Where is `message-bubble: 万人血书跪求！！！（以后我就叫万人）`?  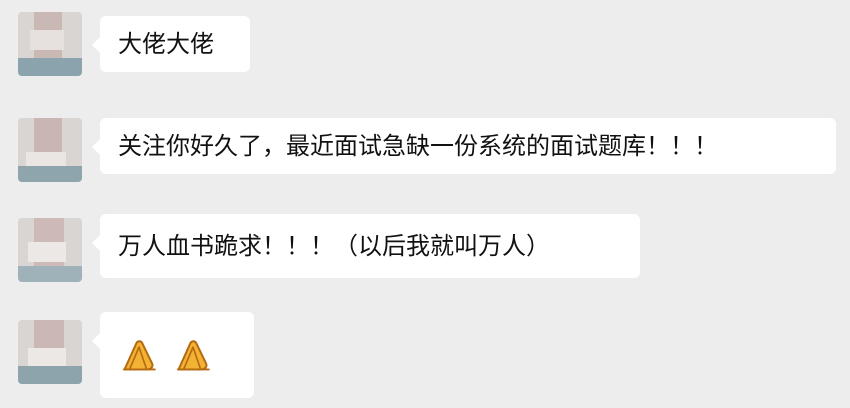 message-bubble: 万人血书跪求！！！（以后我就叫万人） is located at coordinates (366, 246).